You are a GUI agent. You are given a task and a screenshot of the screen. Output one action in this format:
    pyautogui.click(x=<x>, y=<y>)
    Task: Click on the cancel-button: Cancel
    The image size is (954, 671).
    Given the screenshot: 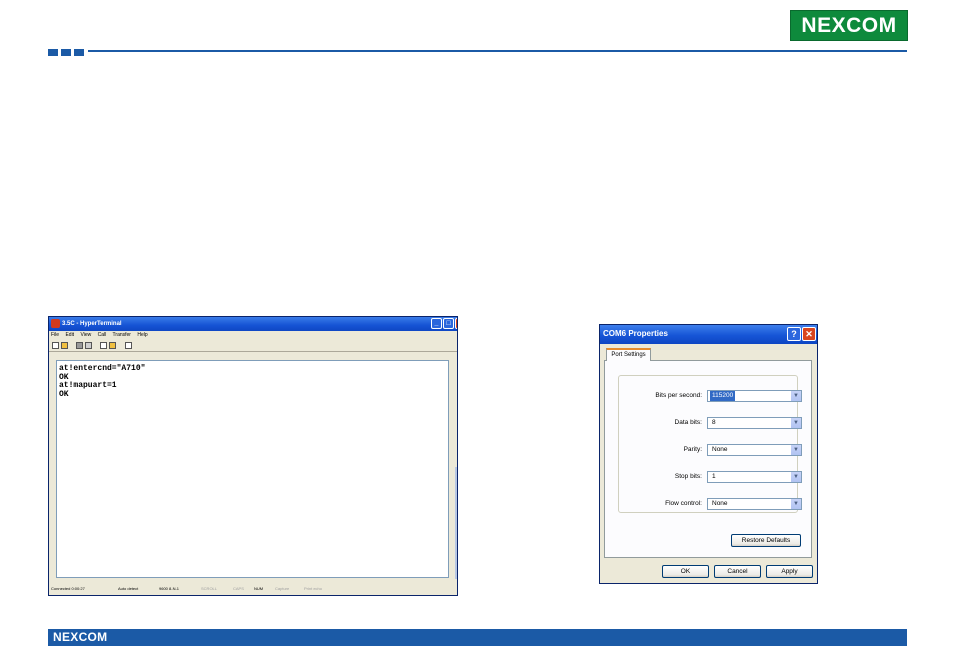 What is the action you would take?
    pyautogui.click(x=737, y=571)
    